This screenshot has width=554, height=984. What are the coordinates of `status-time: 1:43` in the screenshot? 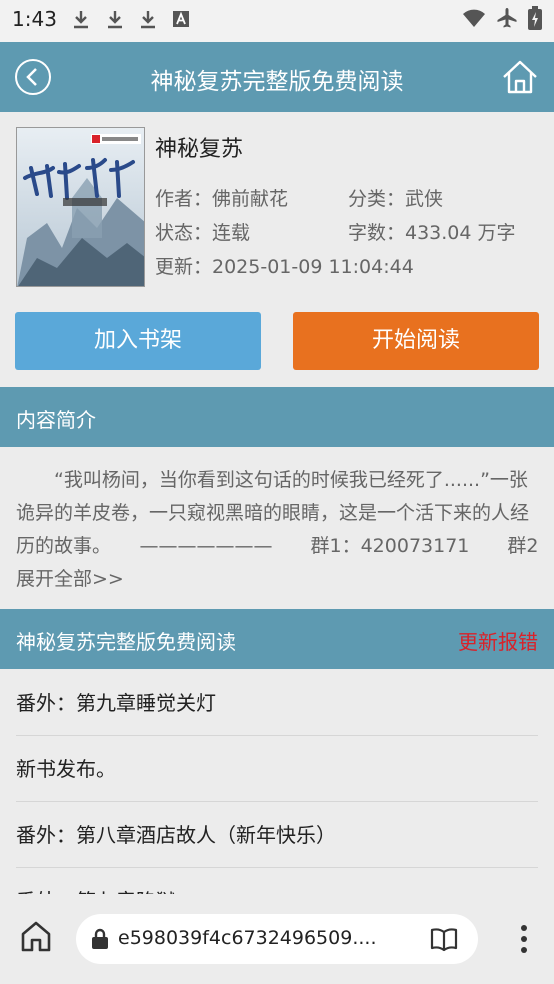 It's located at (34, 19).